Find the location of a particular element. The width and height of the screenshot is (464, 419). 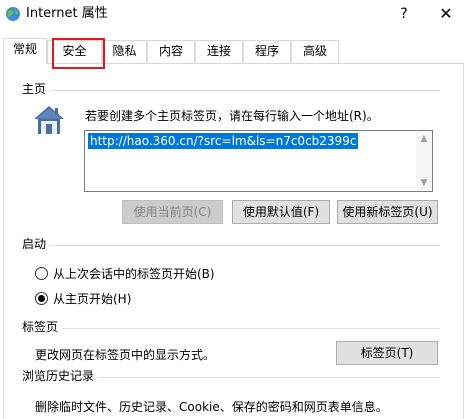

tabs-settings-button: 标签页(T) is located at coordinates (387, 353).